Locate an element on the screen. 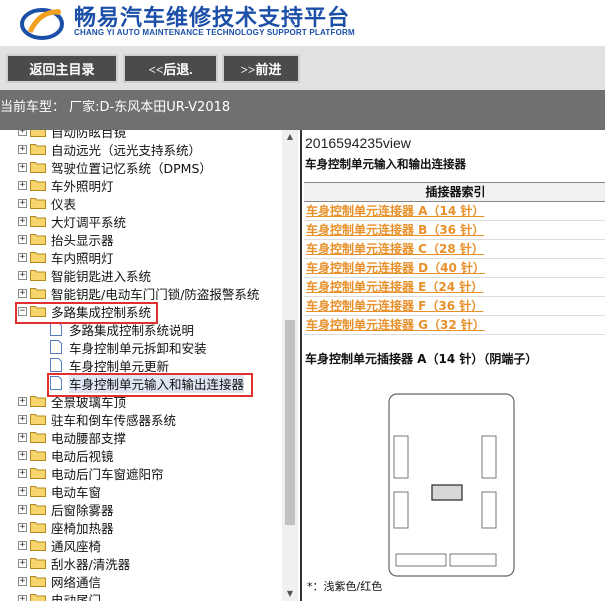 The height and width of the screenshot is (601, 605). tree-item: + 智能钥匙进入系统 is located at coordinates (84, 275).